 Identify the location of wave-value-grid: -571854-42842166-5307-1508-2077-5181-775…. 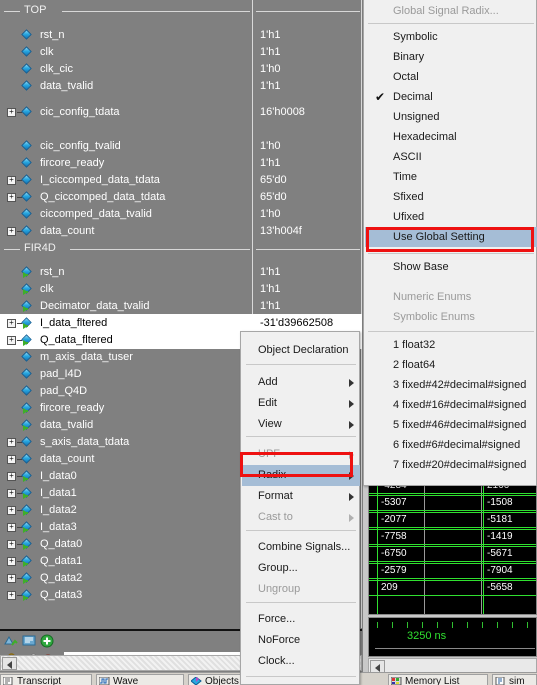
(452, 542).